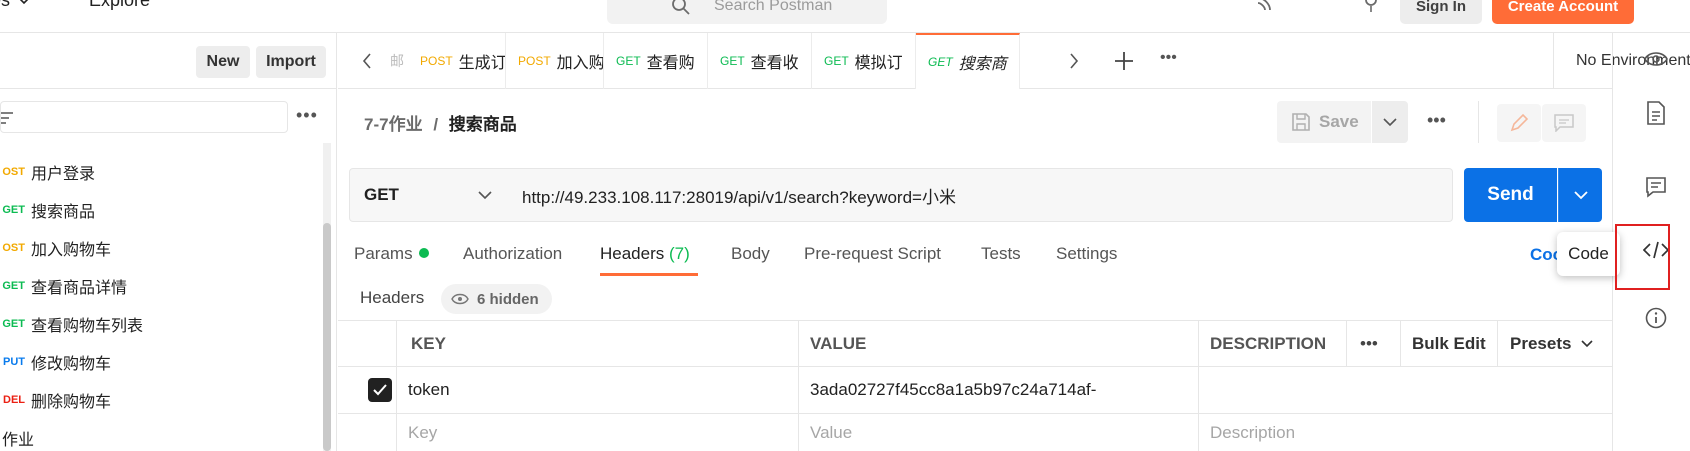  I want to click on explore-link: Explore, so click(119, 5).